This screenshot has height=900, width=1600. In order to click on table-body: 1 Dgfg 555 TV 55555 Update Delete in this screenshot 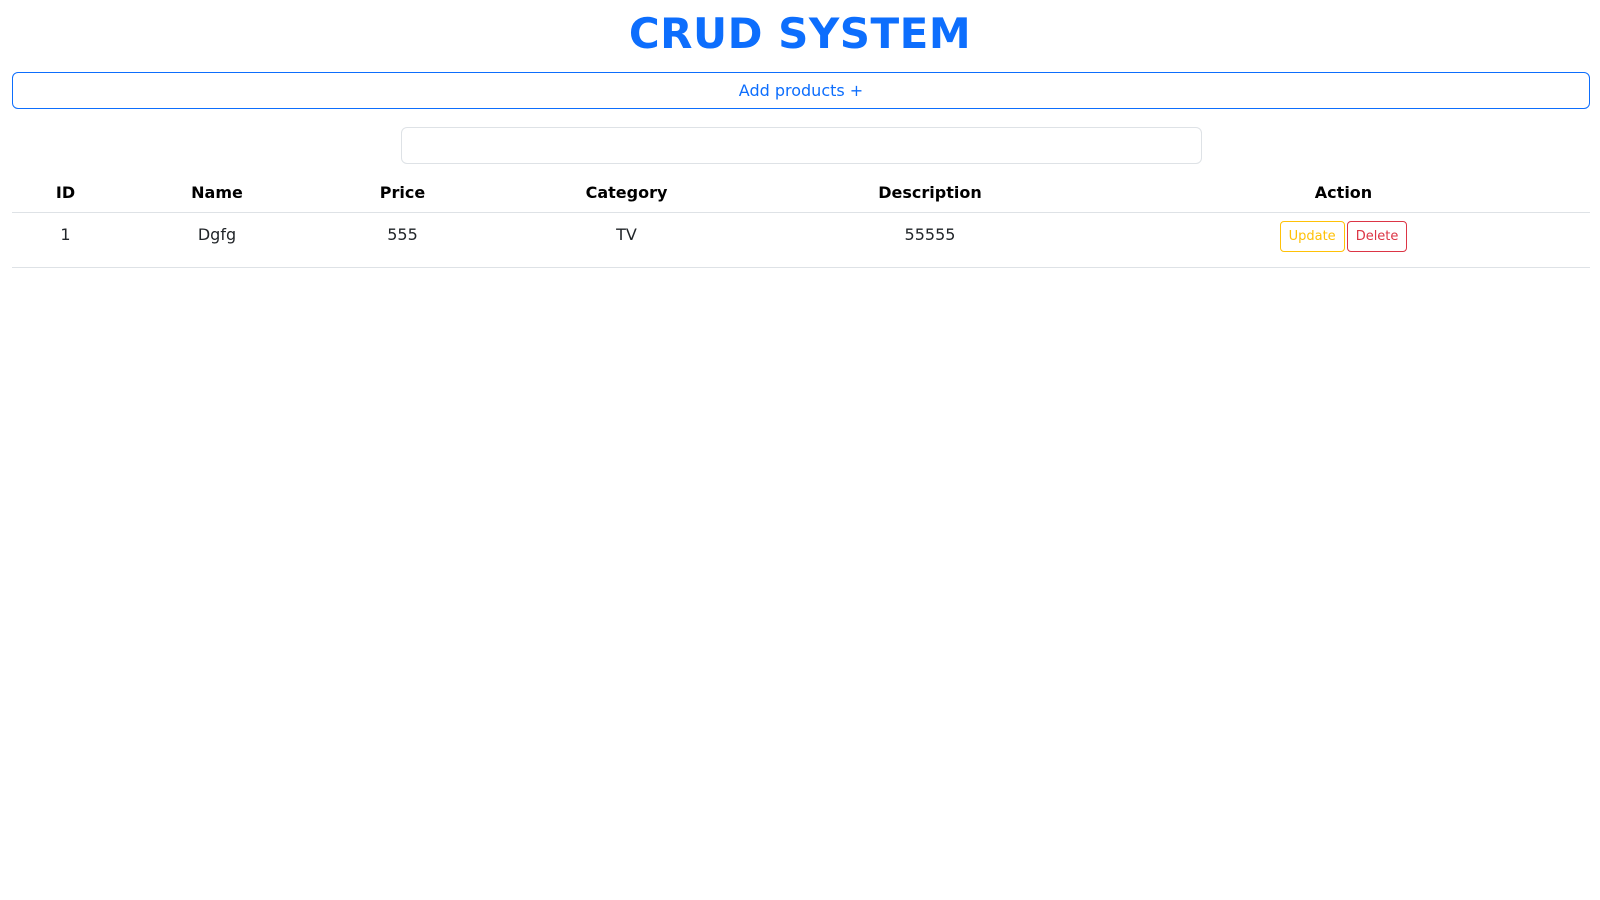, I will do `click(801, 240)`.